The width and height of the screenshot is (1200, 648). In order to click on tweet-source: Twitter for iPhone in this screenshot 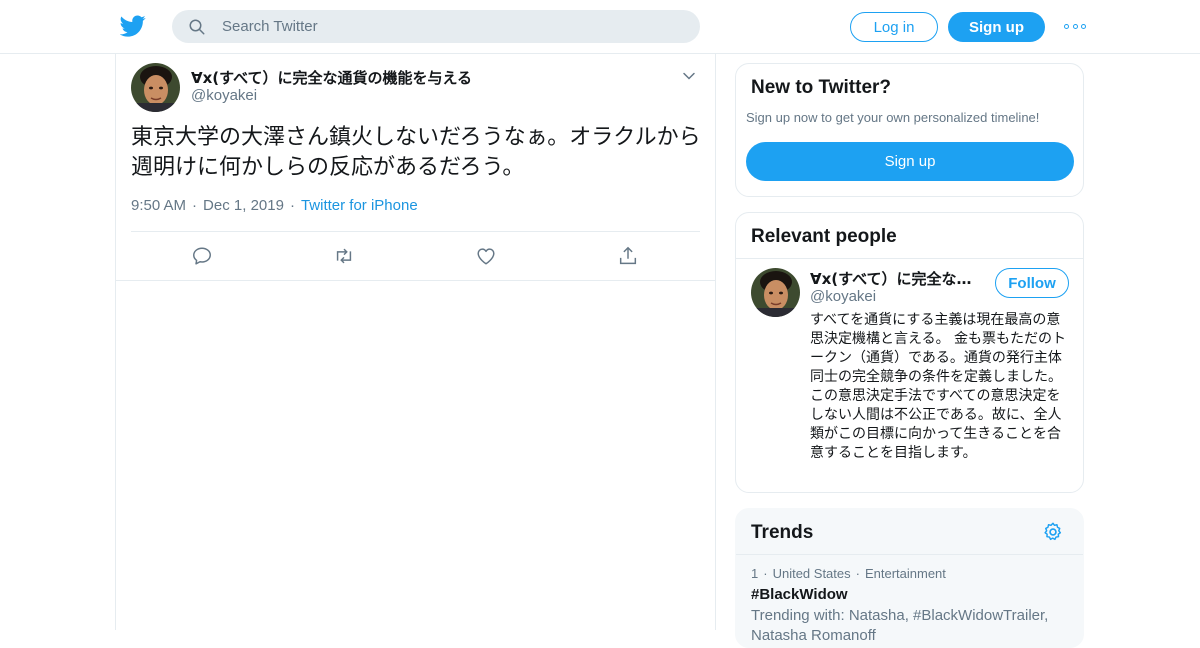, I will do `click(359, 205)`.